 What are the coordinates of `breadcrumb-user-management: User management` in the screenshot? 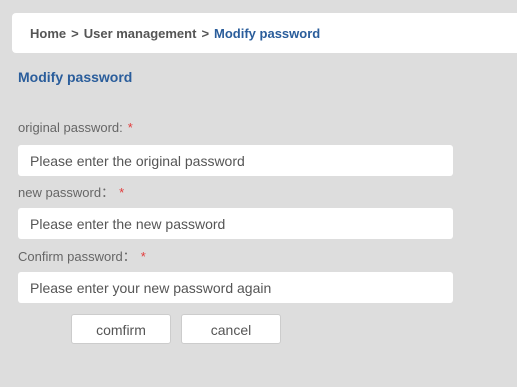 It's located at (140, 33).